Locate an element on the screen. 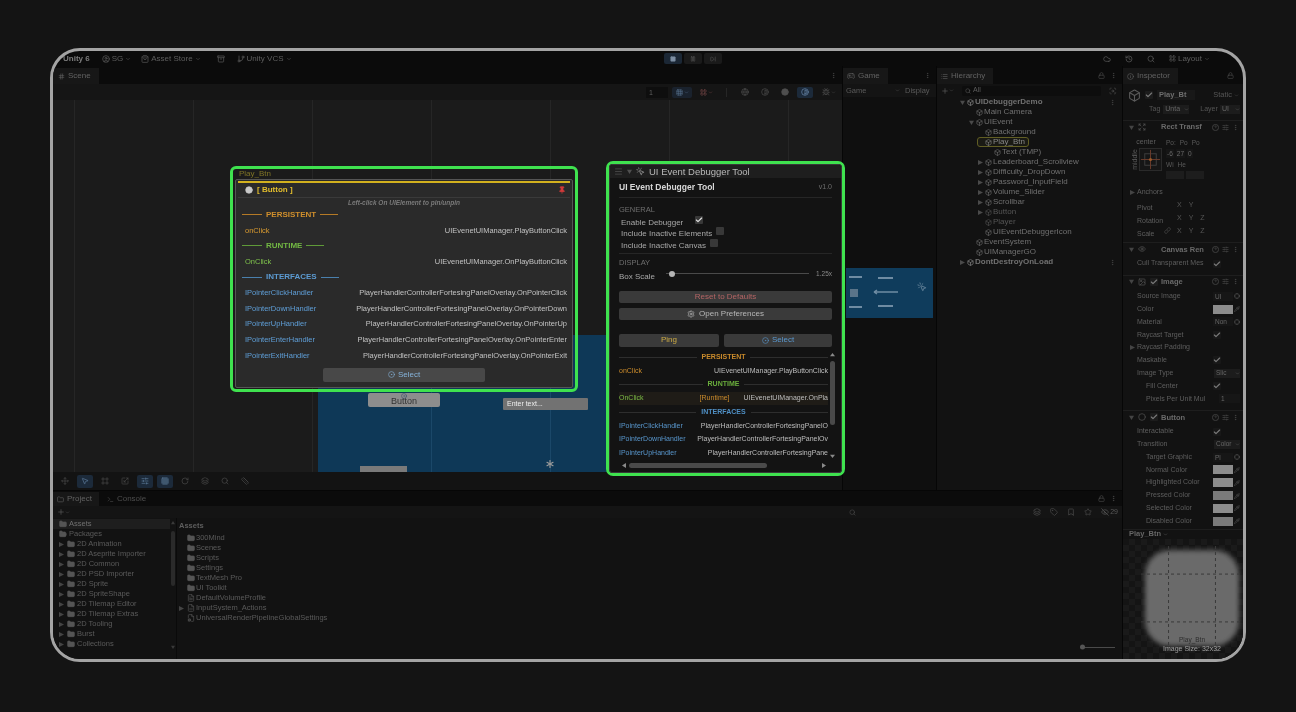  version-control-dropdown: Unity VCS is located at coordinates (264, 58).